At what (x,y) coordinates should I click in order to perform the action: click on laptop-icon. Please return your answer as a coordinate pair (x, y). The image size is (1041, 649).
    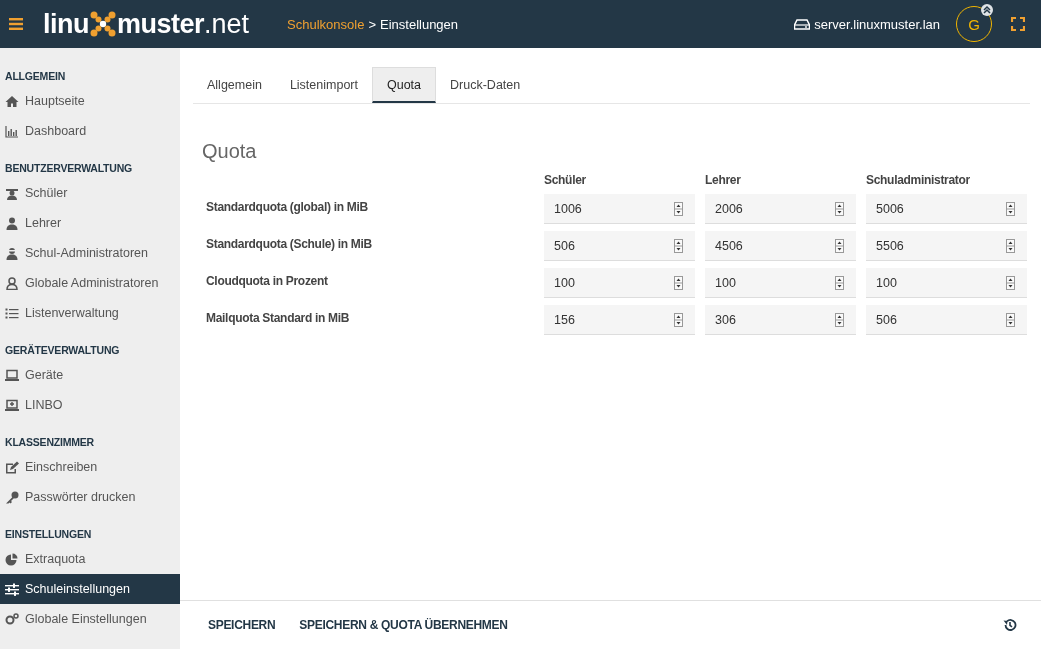
    Looking at the image, I should click on (12, 375).